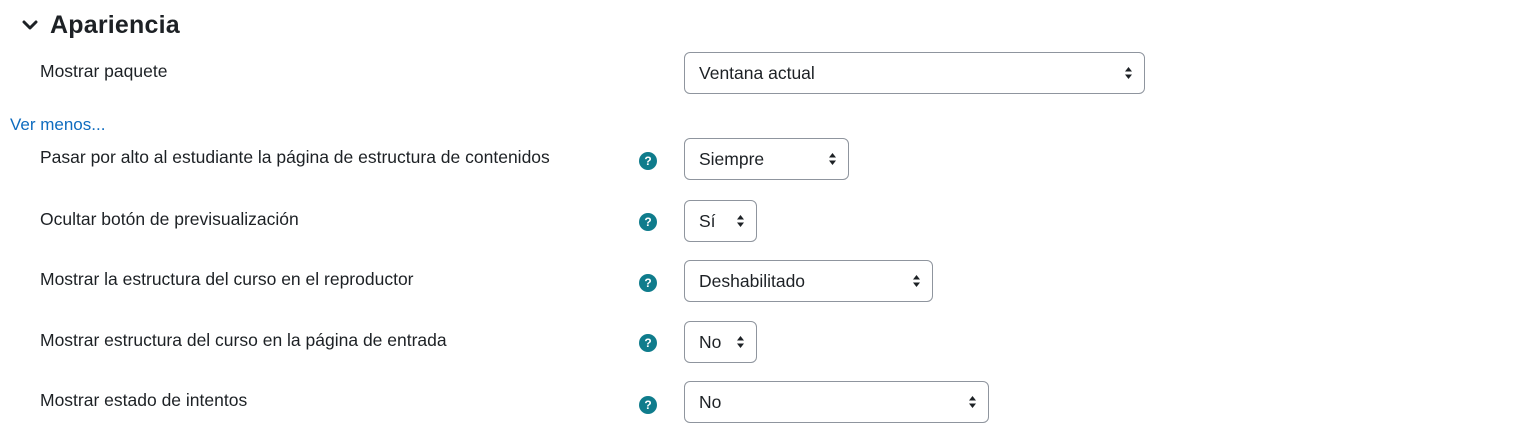 This screenshot has height=436, width=1522. I want to click on select-value: Ventana actual, so click(757, 72).